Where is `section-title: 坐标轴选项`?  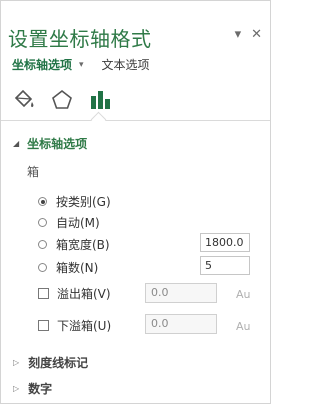
section-title: 坐标轴选项 is located at coordinates (57, 144).